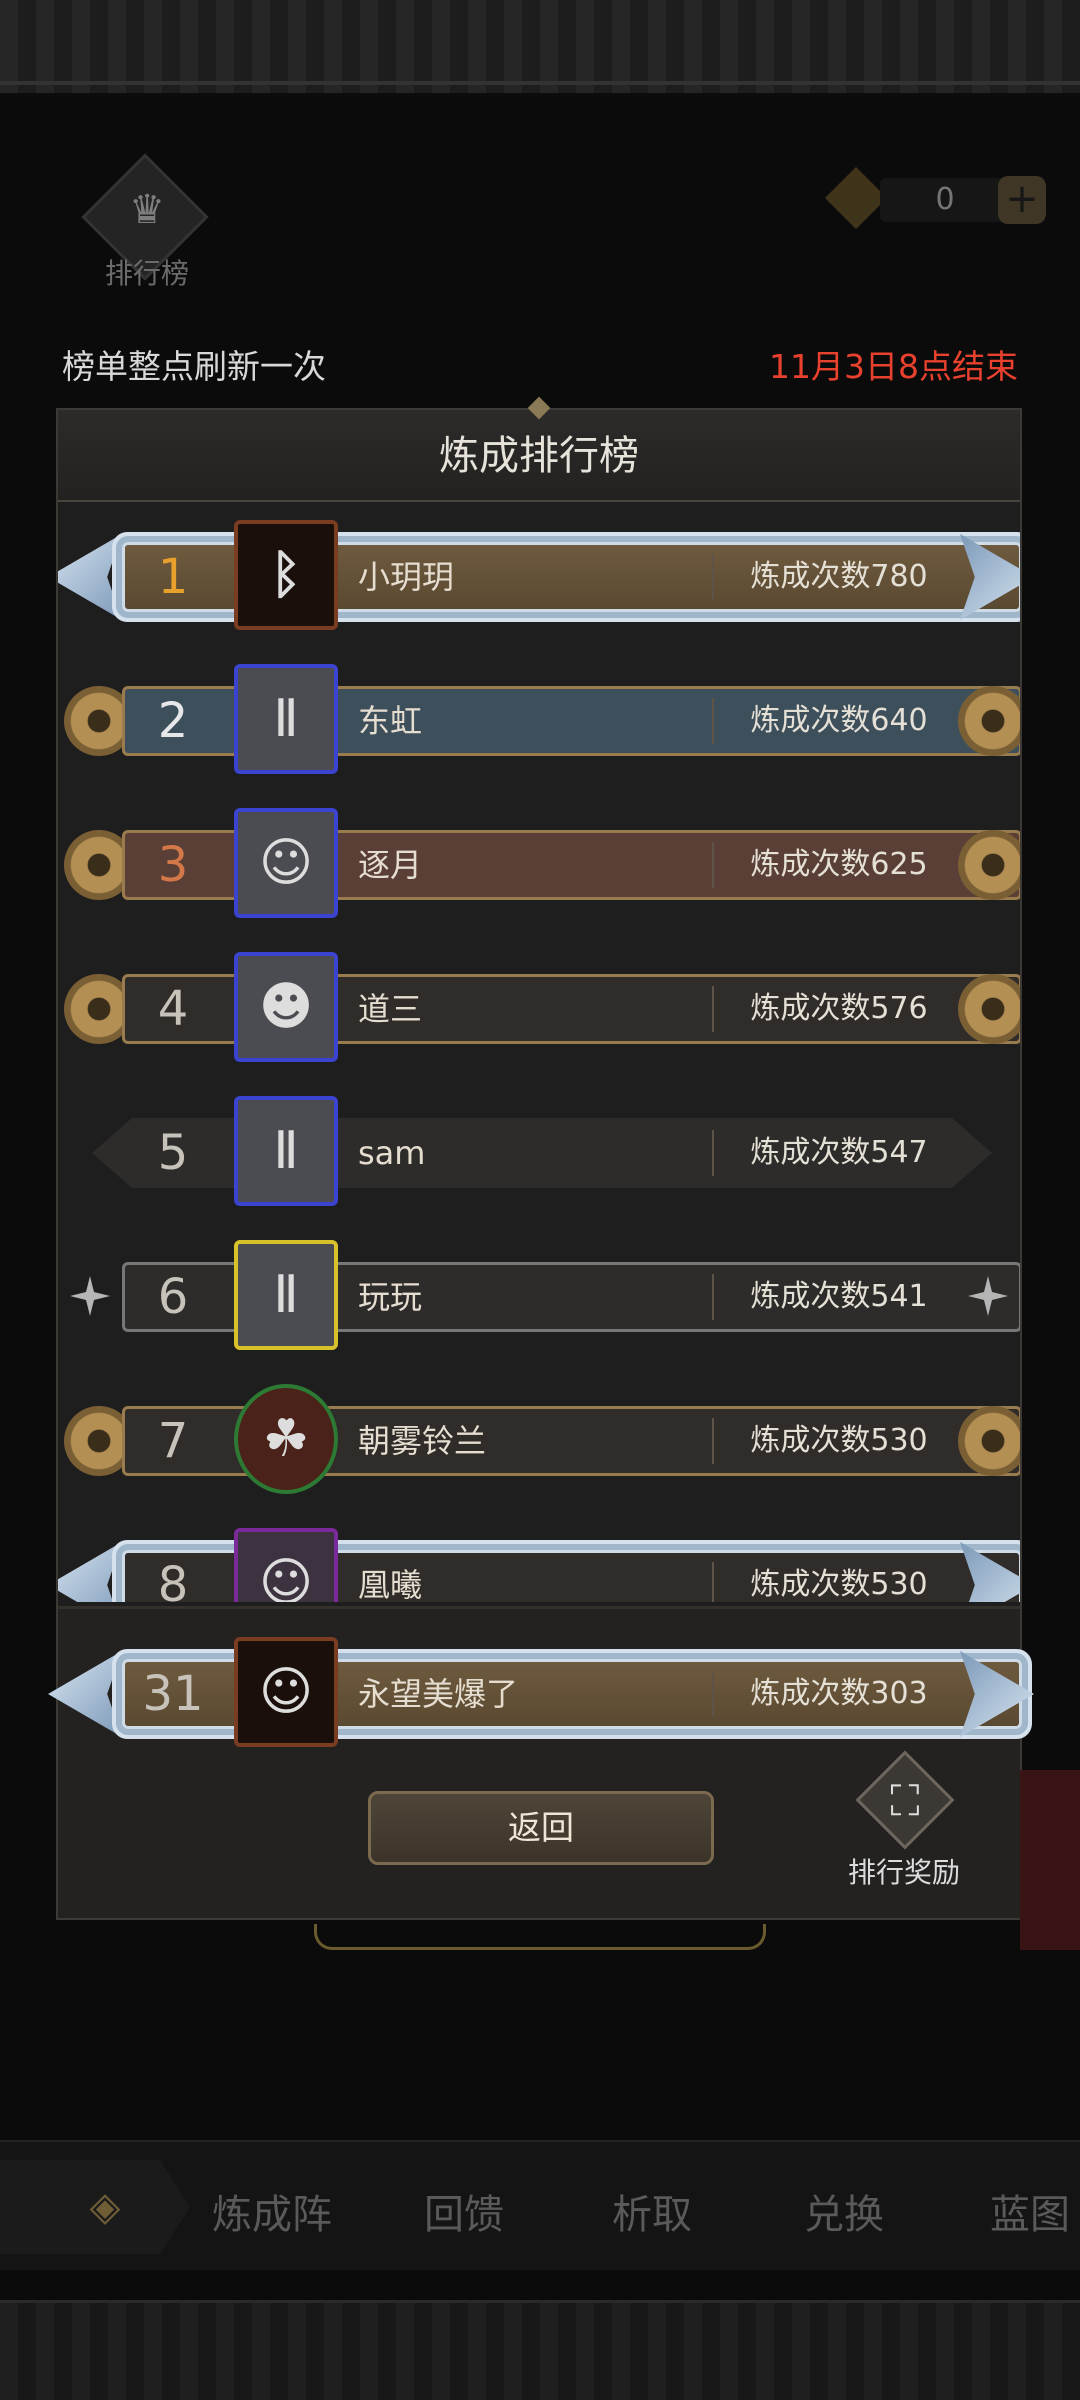  What do you see at coordinates (540, 2205) in the screenshot?
I see `bottom-tab-bar: ◈ 炼成阵 回馈 析取 兑换 蓝图` at bounding box center [540, 2205].